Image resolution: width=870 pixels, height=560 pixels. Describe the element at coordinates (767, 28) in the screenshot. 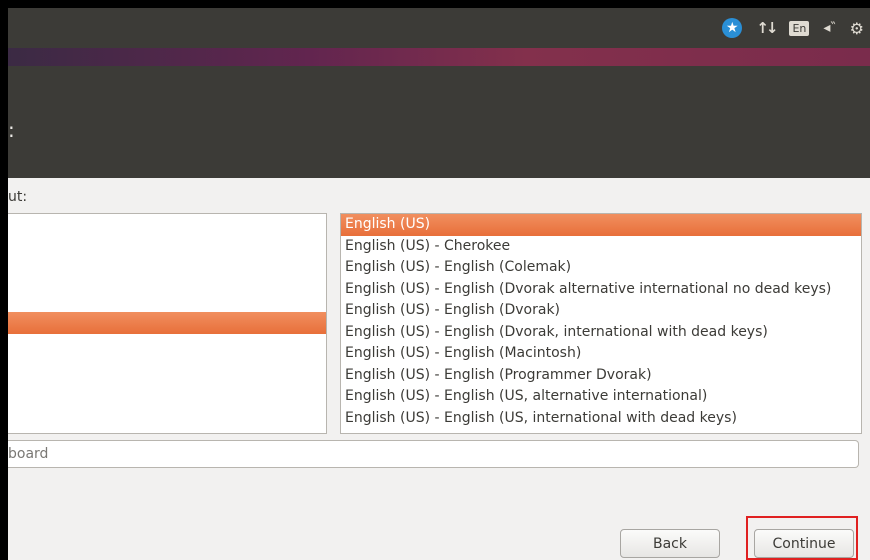

I see `network-icon: ↑↓` at that location.